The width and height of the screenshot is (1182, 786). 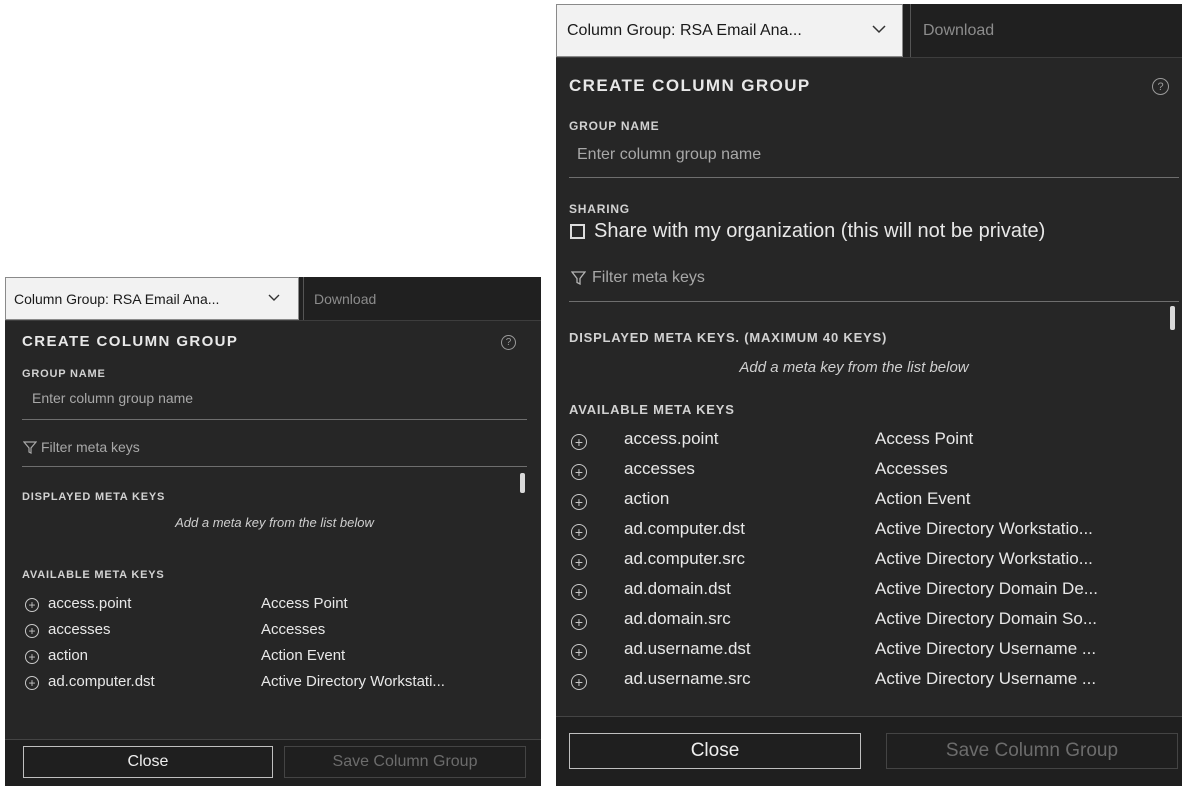 What do you see at coordinates (684, 558) in the screenshot?
I see `meta-key-name: ad.computer.src` at bounding box center [684, 558].